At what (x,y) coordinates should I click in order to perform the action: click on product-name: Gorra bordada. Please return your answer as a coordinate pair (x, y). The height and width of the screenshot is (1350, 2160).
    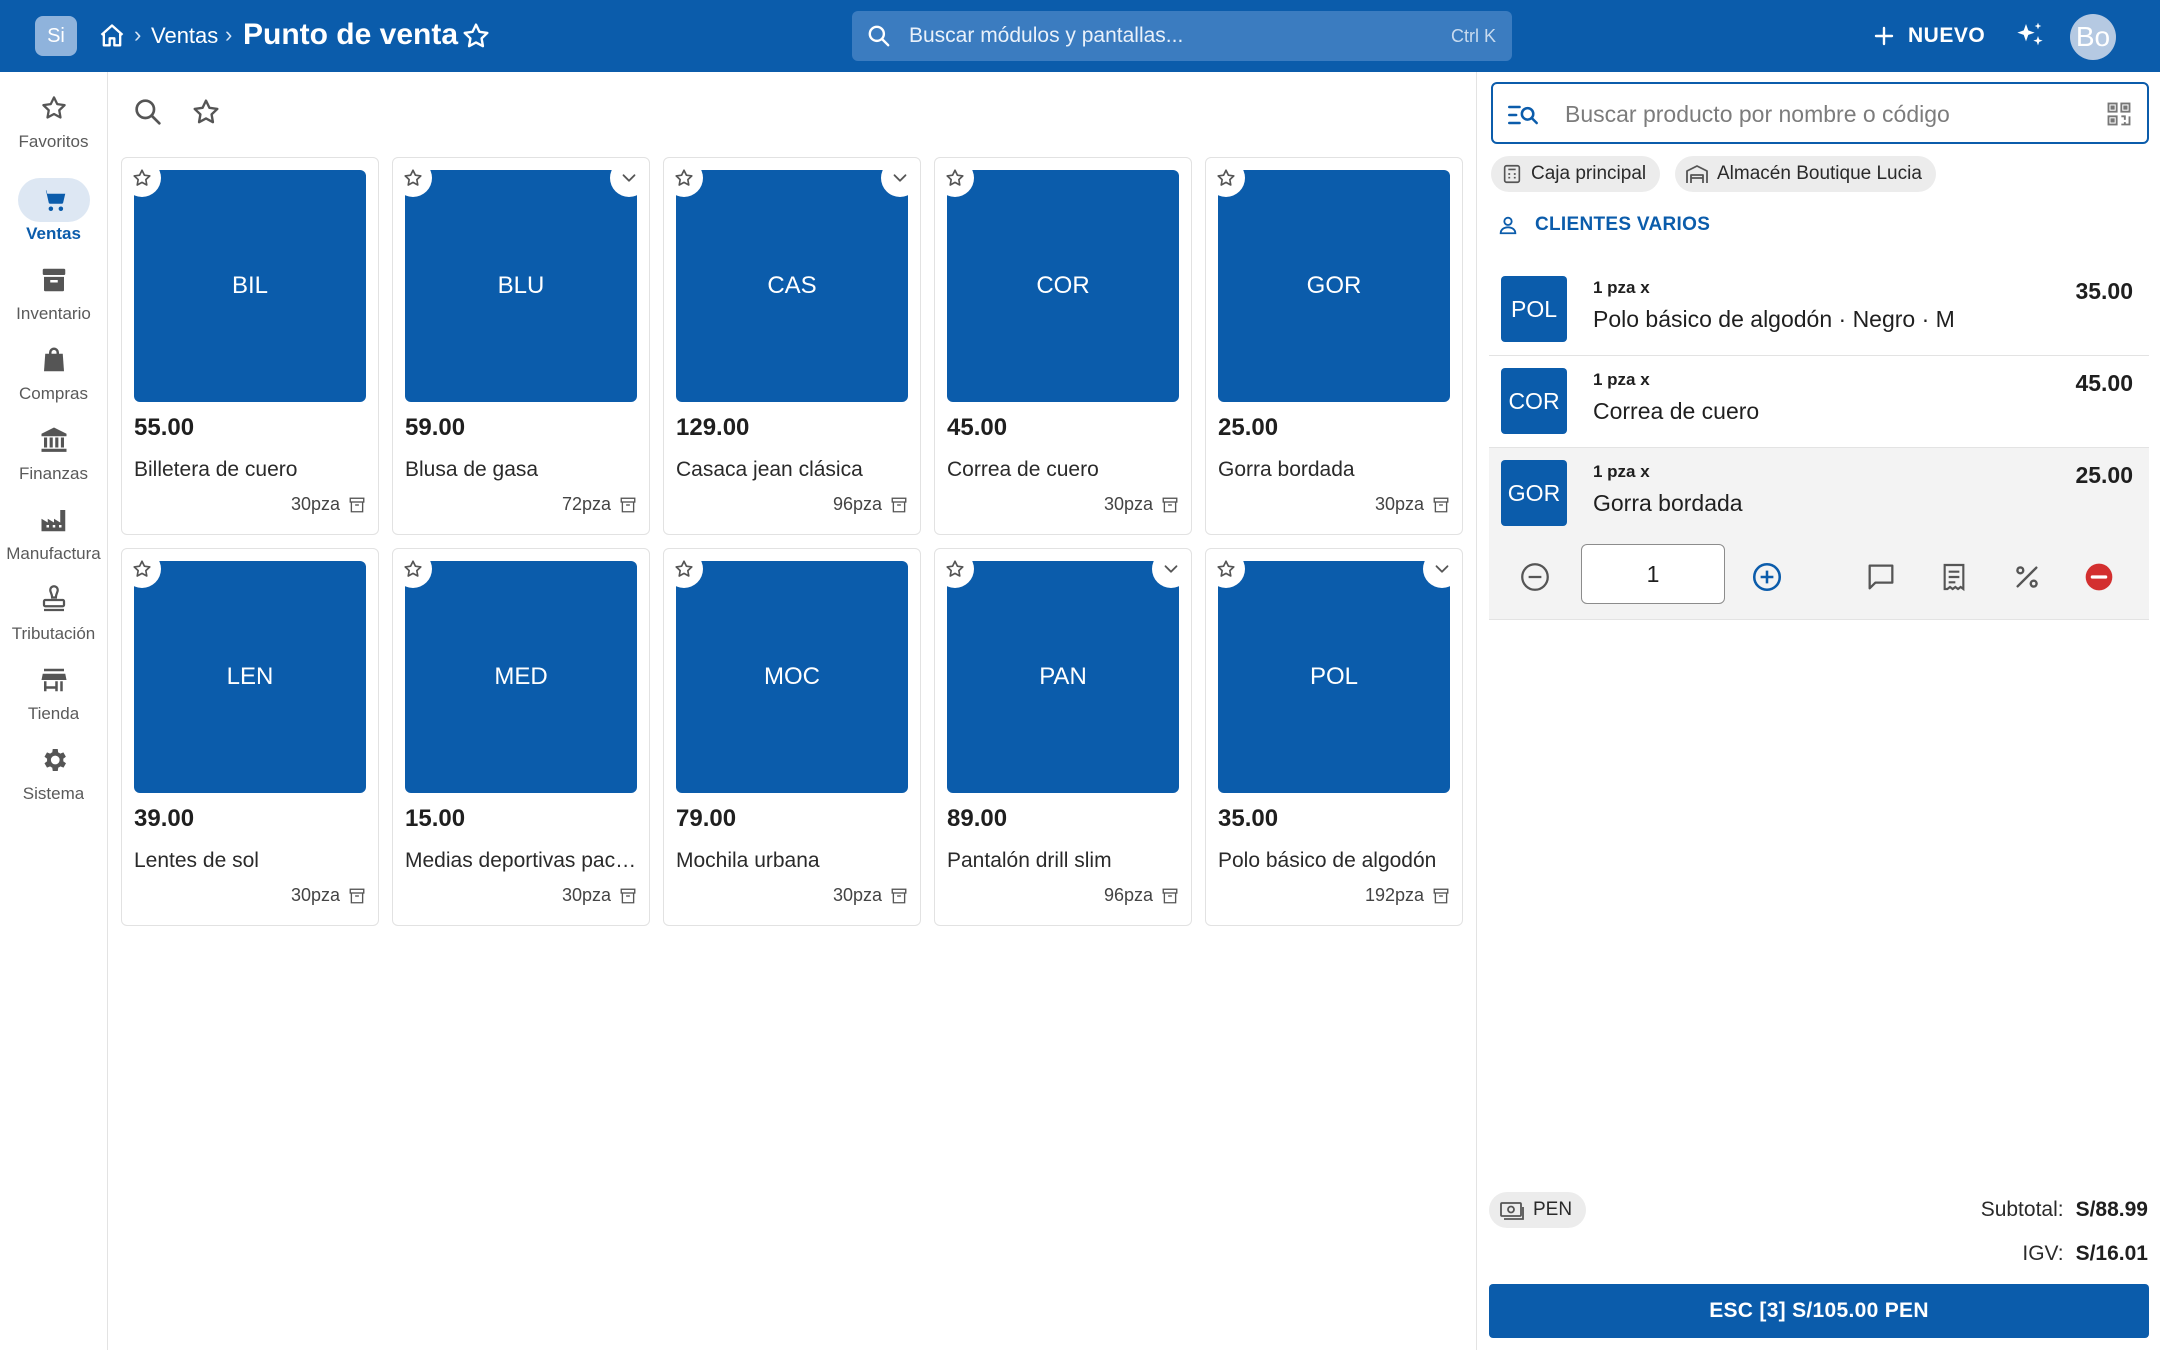
    Looking at the image, I should click on (1286, 469).